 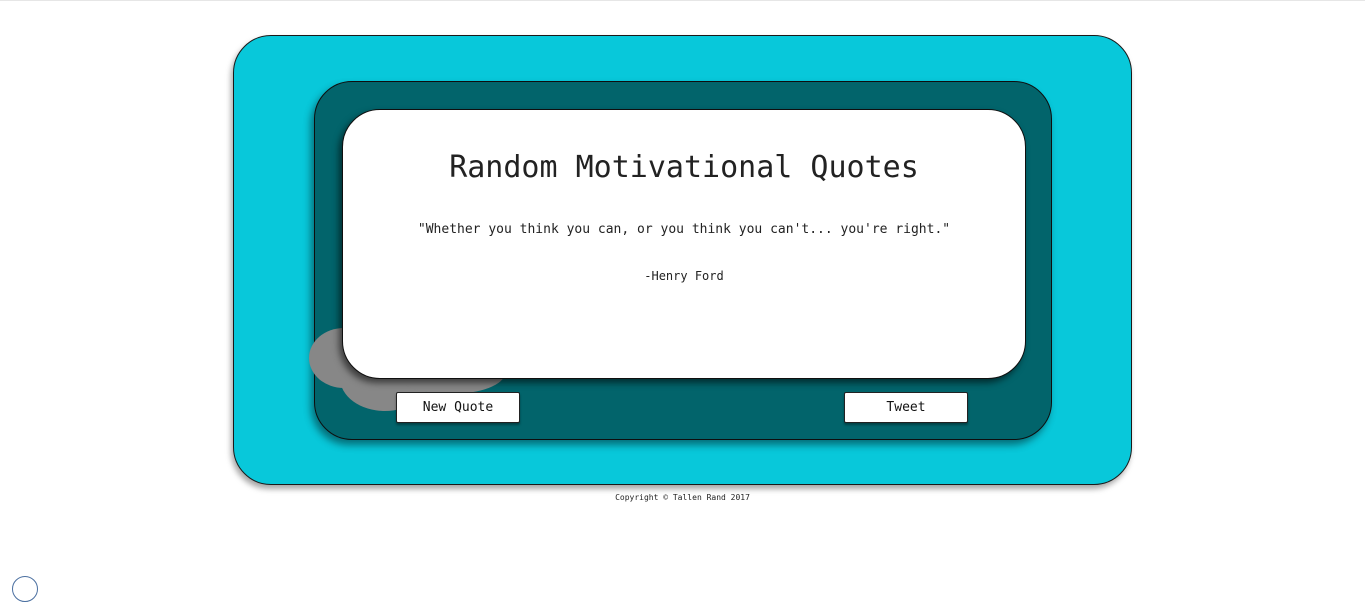 I want to click on circle-icon, so click(x=25, y=589).